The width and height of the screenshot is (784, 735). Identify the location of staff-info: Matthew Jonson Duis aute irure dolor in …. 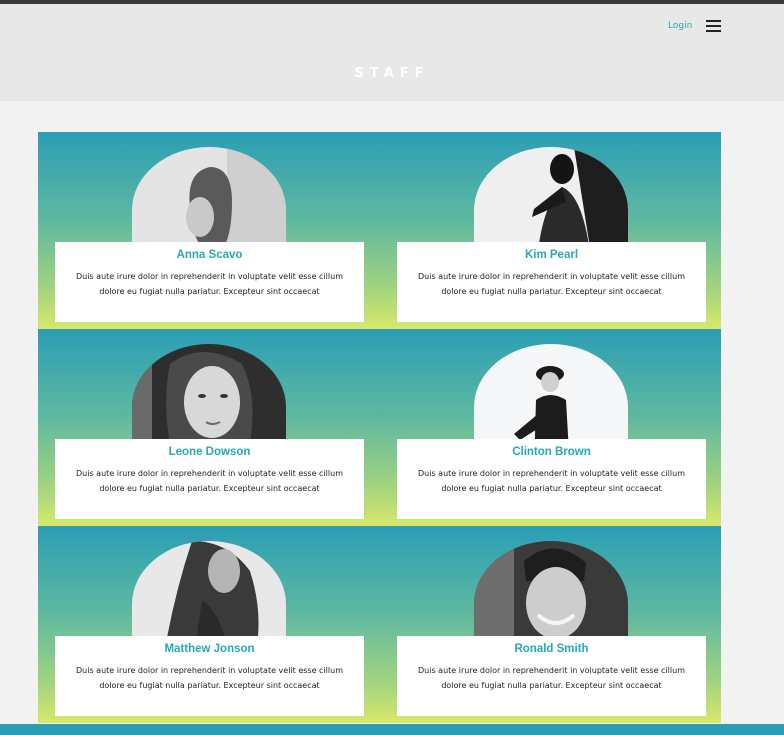
(209, 676).